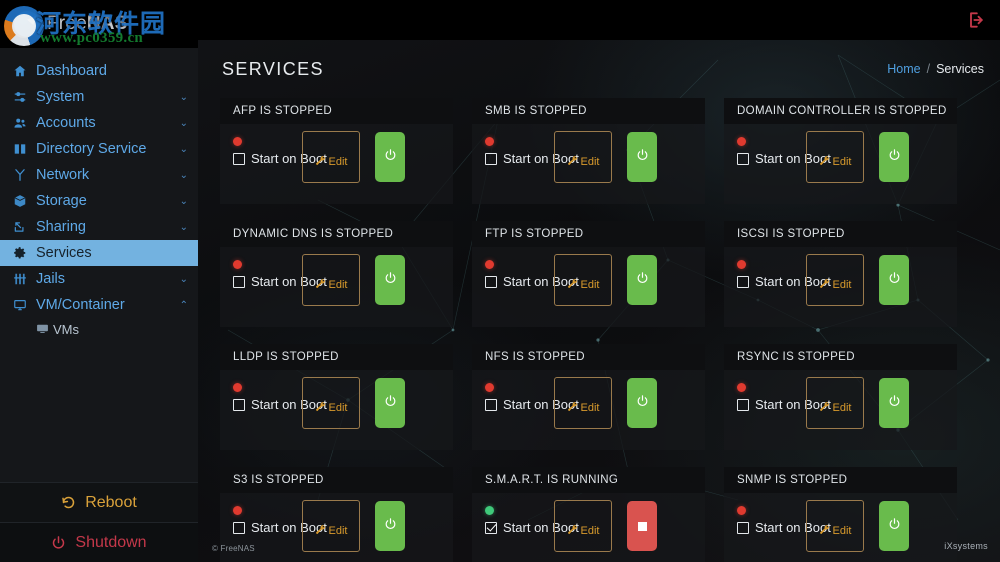 The image size is (1000, 562). I want to click on sidebar-item-jails: Jails ⌄, so click(99, 279).